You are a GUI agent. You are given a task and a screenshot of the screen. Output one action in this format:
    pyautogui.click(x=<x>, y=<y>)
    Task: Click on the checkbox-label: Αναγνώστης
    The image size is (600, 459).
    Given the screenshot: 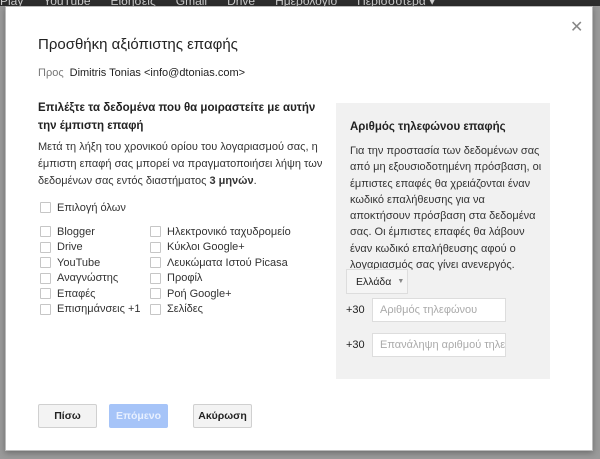 What is the action you would take?
    pyautogui.click(x=88, y=278)
    